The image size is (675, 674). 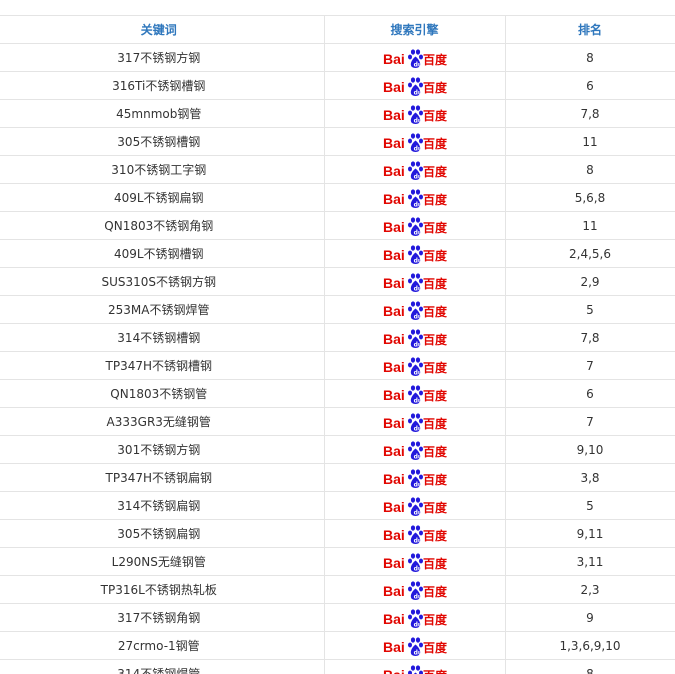 What do you see at coordinates (590, 393) in the screenshot?
I see `rank-cell: 6` at bounding box center [590, 393].